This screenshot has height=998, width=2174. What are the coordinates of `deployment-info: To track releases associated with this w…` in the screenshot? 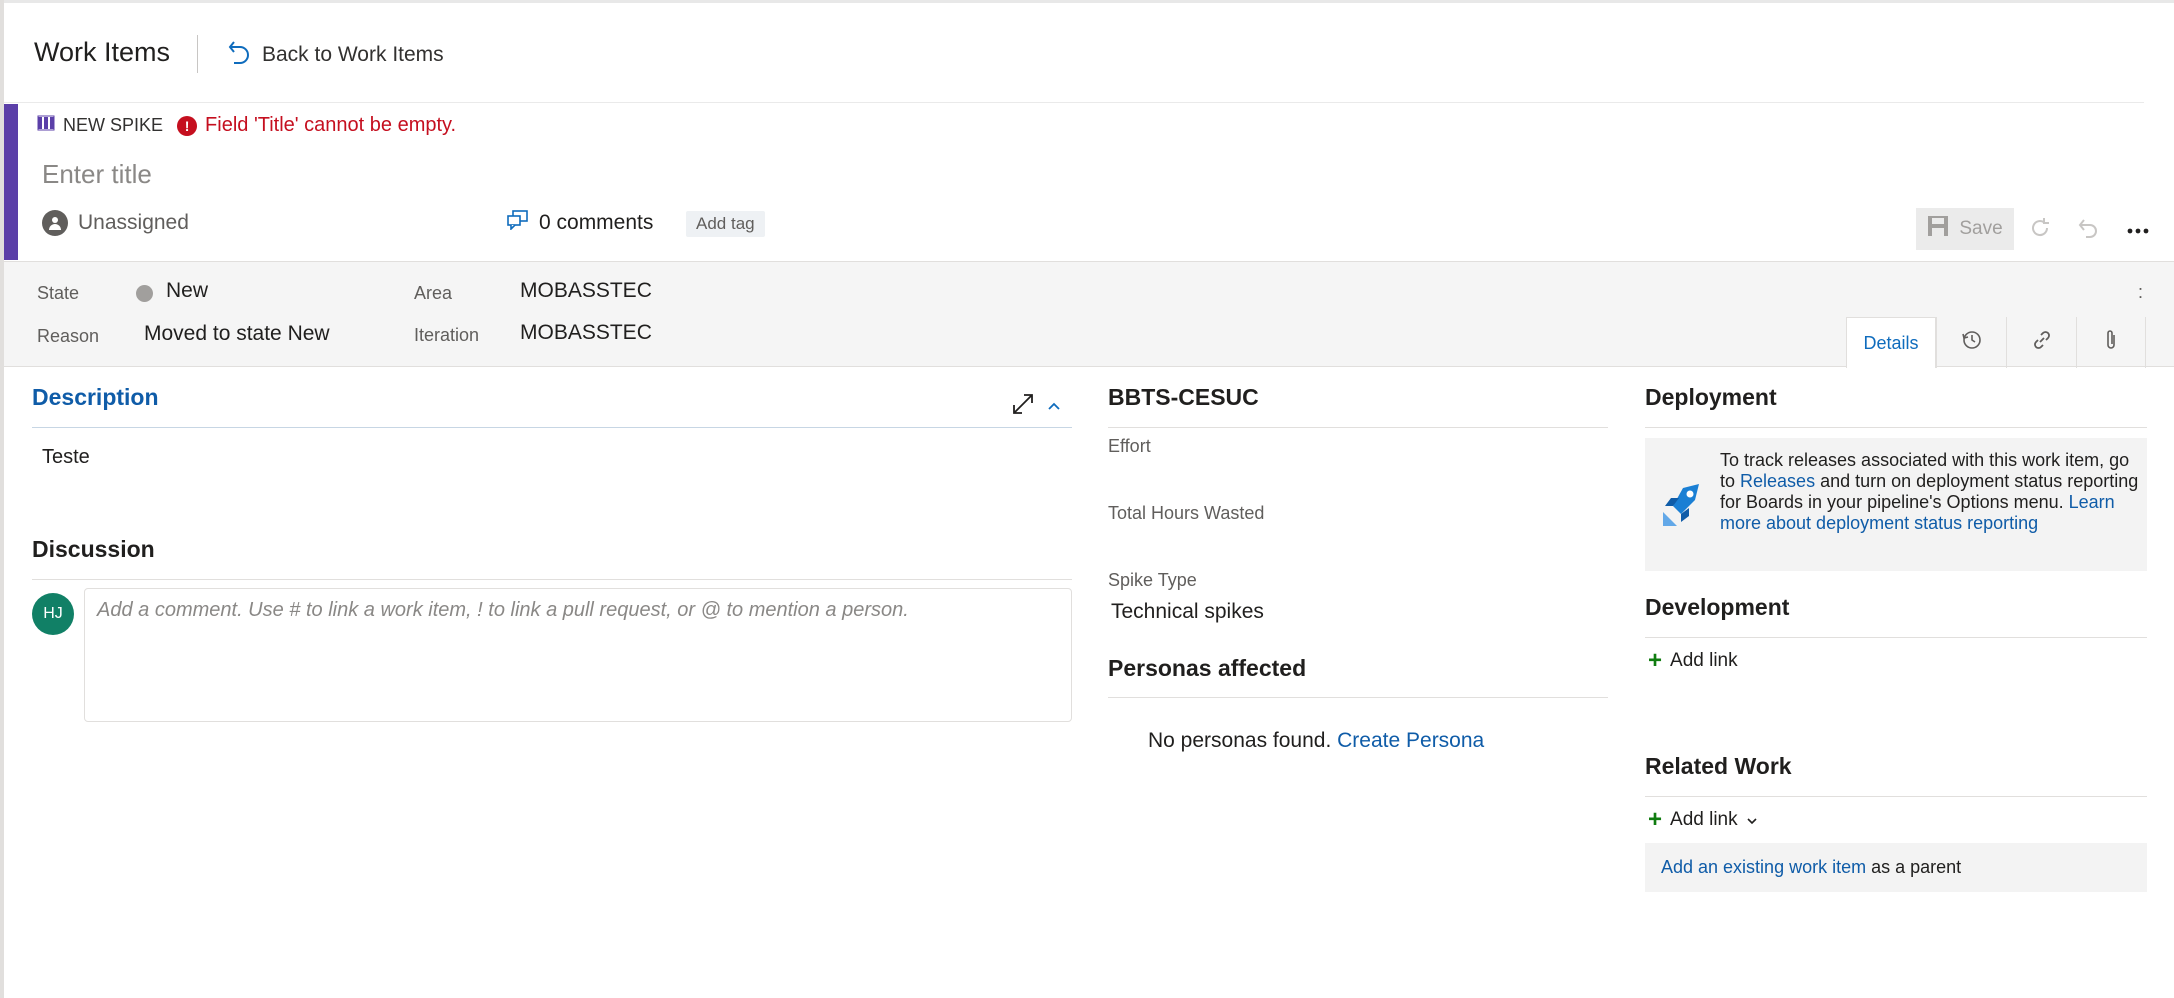 It's located at (1896, 504).